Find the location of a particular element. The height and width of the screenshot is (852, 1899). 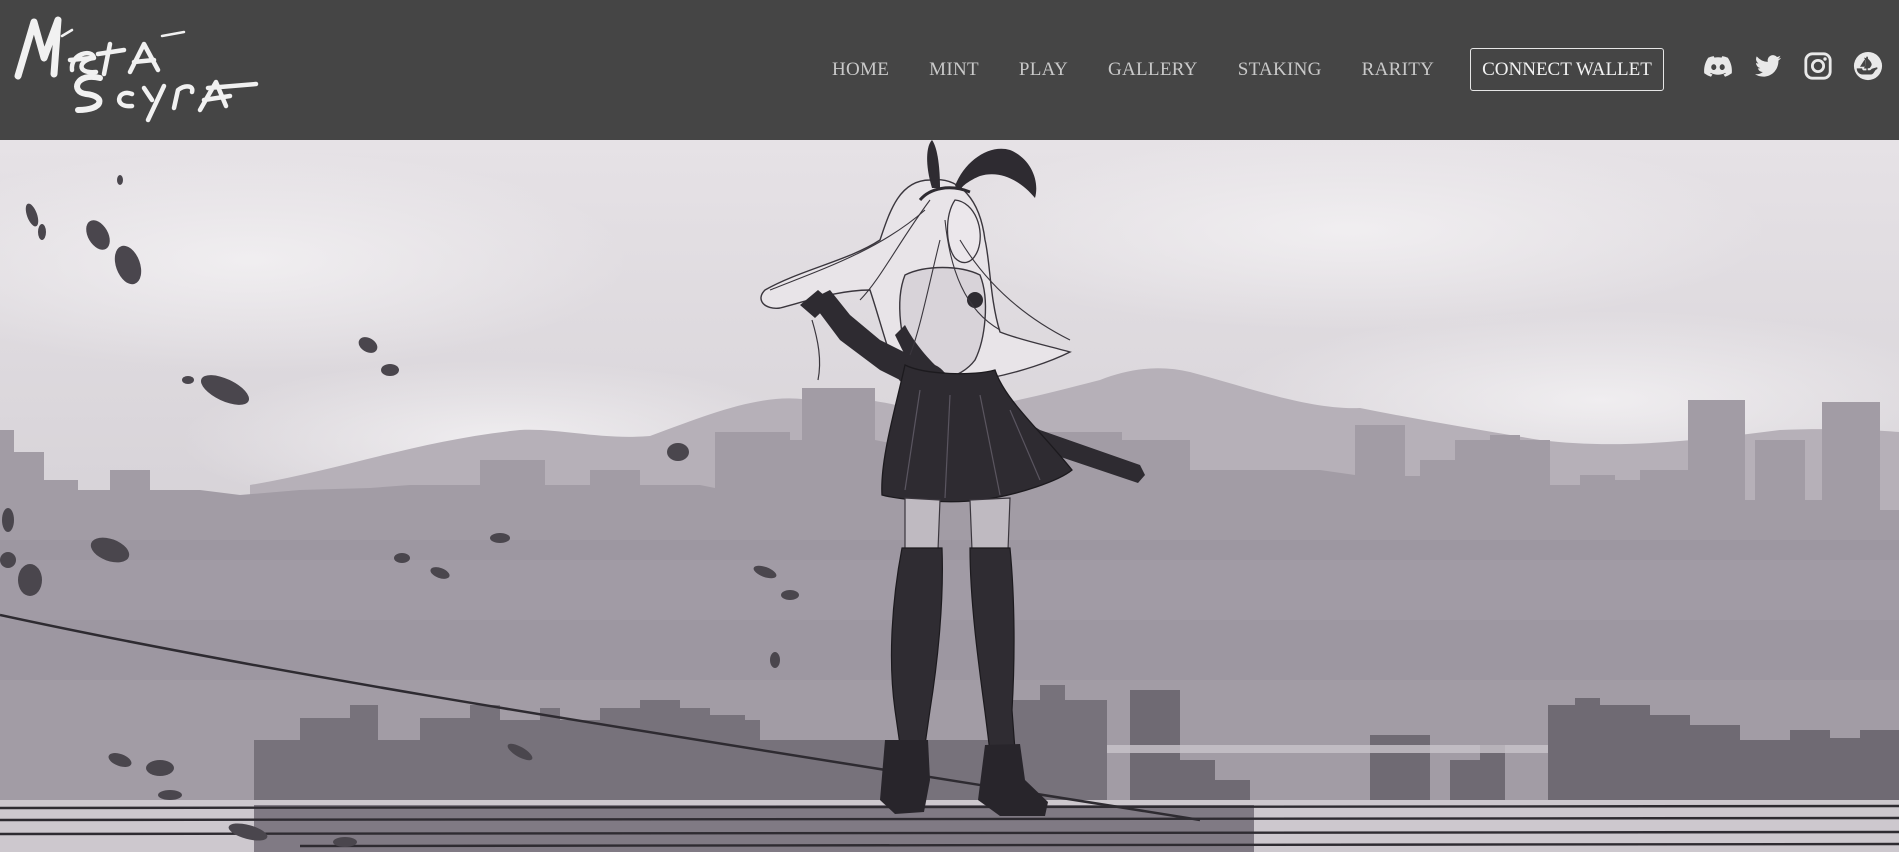

site-logo is located at coordinates (137, 69).